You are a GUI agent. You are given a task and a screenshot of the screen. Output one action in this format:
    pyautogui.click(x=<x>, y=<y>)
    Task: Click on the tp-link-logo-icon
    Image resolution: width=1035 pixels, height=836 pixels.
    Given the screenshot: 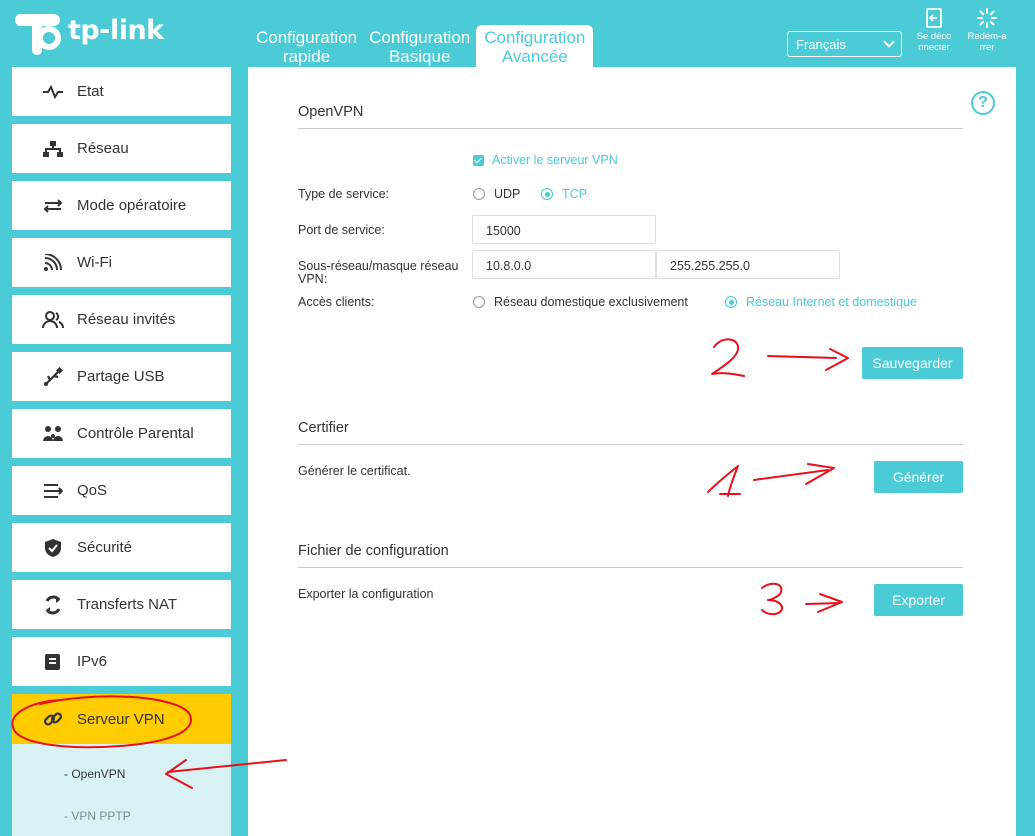 What is the action you would take?
    pyautogui.click(x=37, y=34)
    